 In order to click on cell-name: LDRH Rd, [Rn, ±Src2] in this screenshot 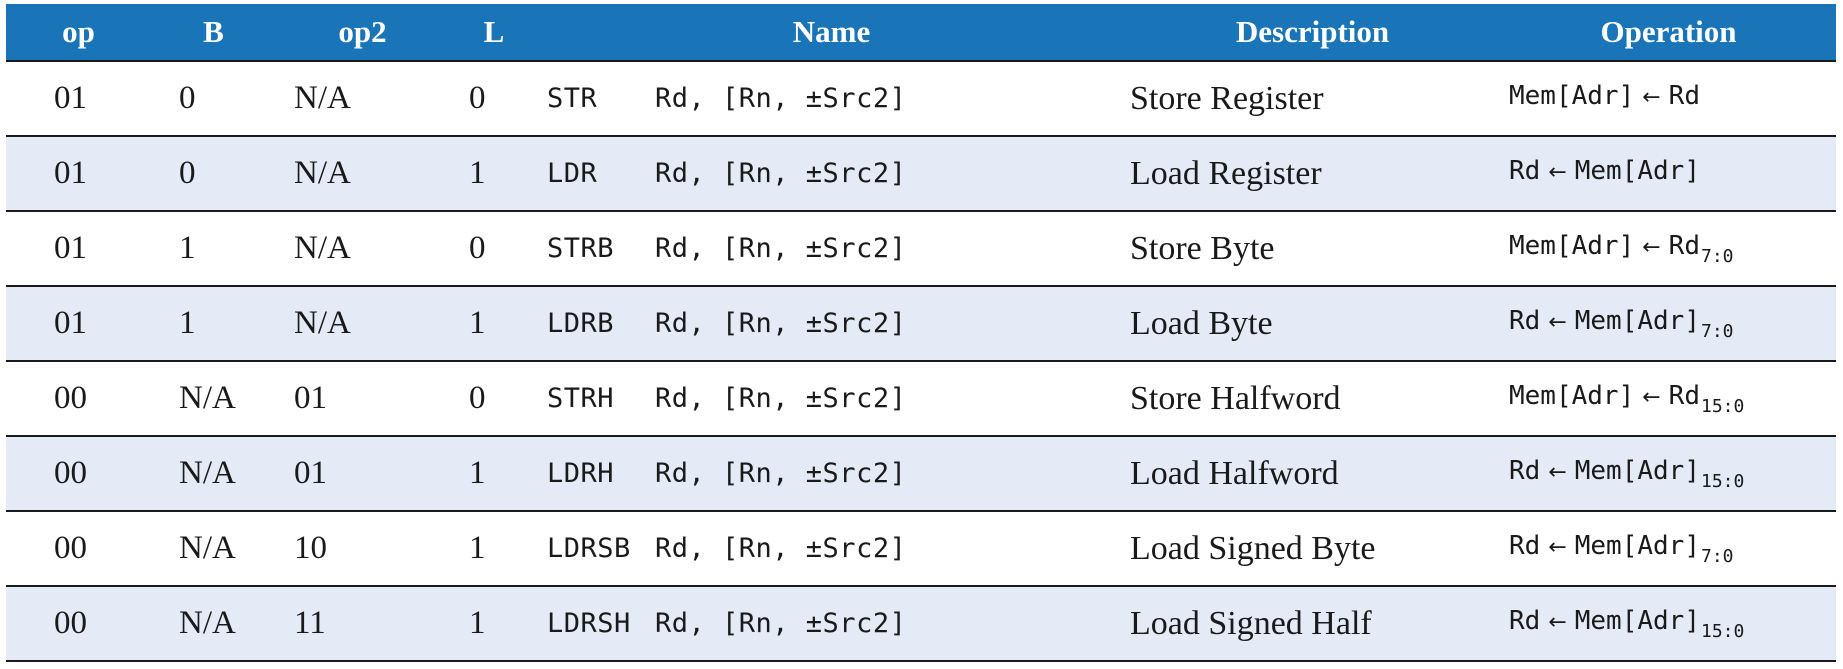, I will do `click(831, 474)`.